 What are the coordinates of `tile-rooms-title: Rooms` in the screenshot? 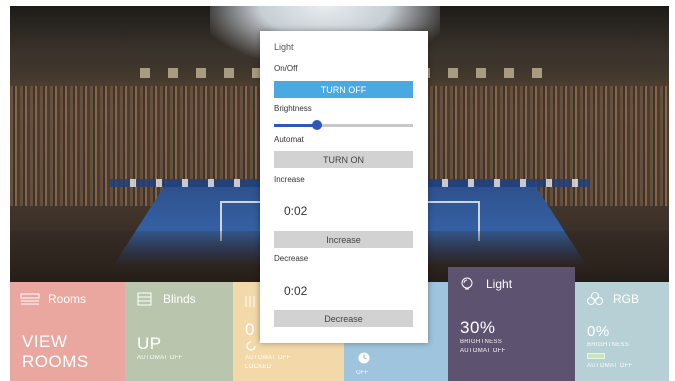 It's located at (67, 299).